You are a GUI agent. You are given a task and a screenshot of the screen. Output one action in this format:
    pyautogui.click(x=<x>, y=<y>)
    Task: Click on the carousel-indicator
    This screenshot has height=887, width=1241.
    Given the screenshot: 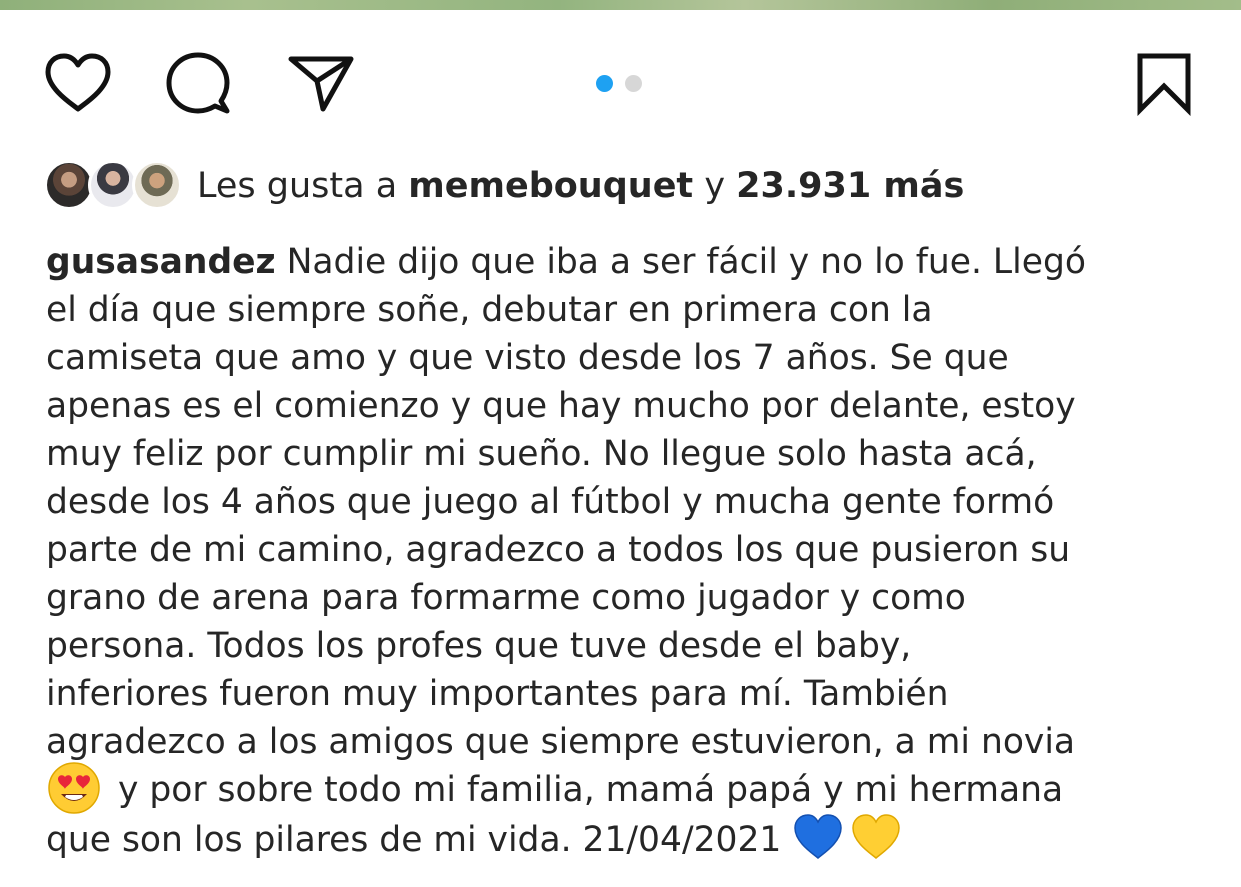 What is the action you would take?
    pyautogui.click(x=619, y=83)
    